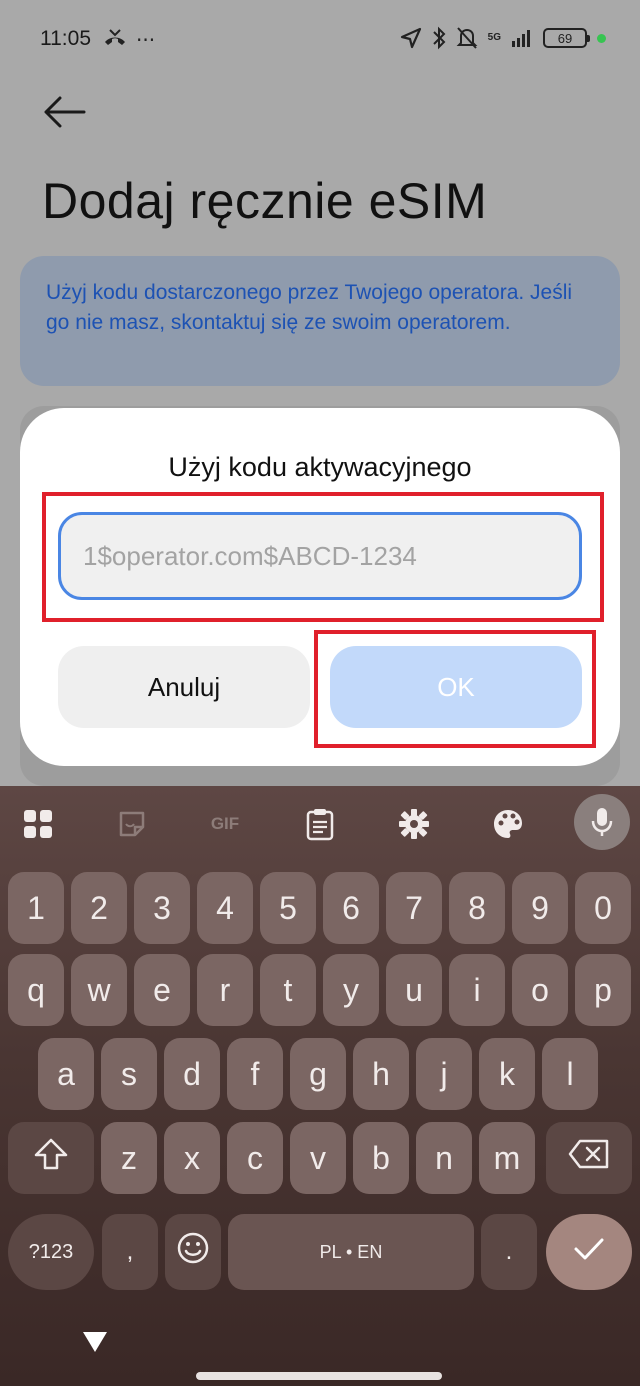 The width and height of the screenshot is (640, 1386). I want to click on bell-muted-icon, so click(467, 38).